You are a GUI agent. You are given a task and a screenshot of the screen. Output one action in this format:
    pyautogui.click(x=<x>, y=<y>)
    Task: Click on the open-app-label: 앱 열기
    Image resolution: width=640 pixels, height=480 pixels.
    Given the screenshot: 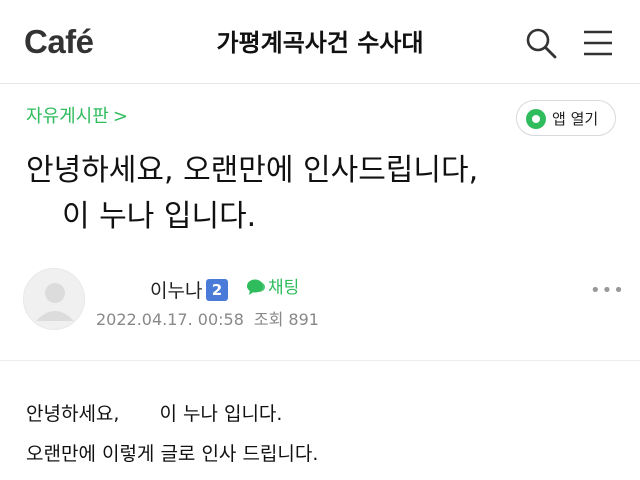 What is the action you would take?
    pyautogui.click(x=575, y=119)
    